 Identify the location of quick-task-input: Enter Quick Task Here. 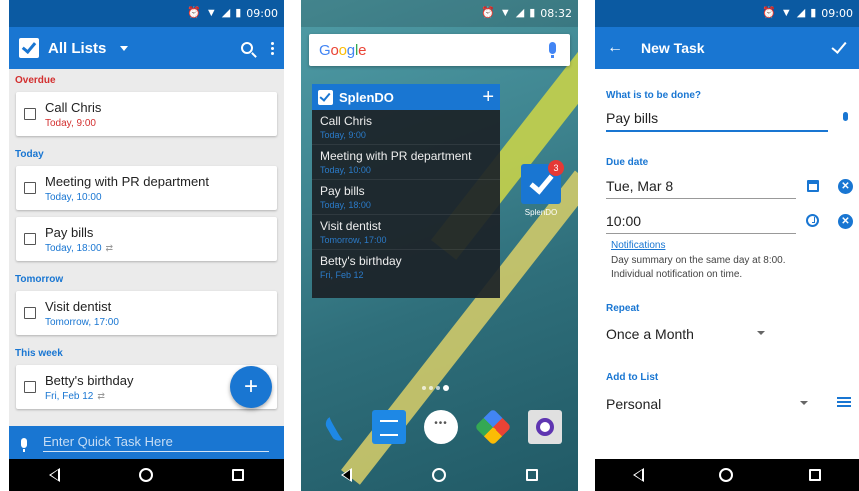
(156, 443).